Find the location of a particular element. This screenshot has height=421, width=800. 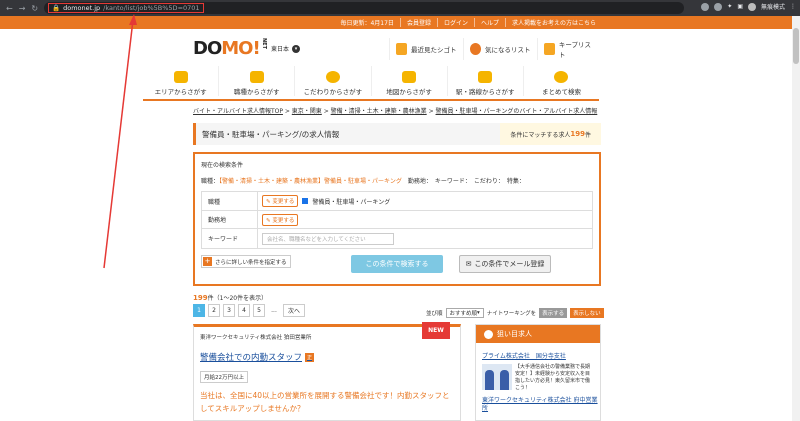

annotation-arrow is located at coordinates (120, 141).